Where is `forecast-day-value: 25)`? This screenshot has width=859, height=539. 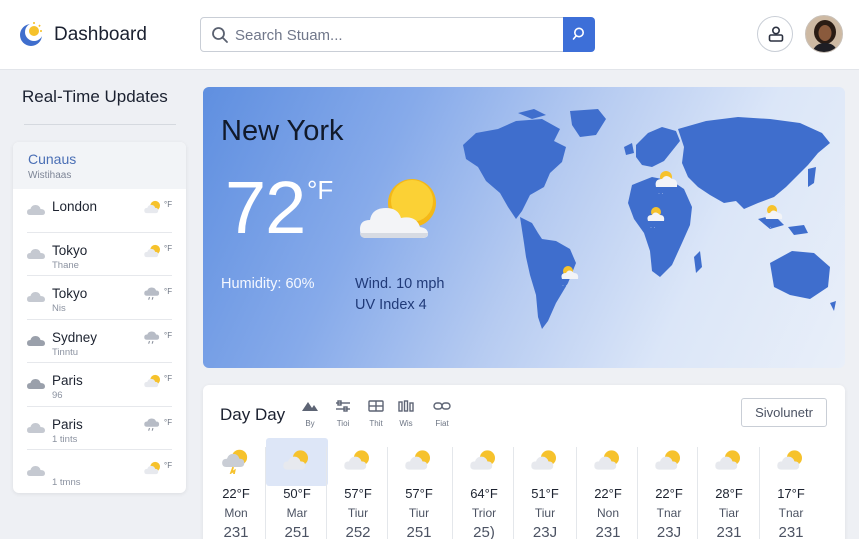
forecast-day-value: 25) is located at coordinates (484, 531).